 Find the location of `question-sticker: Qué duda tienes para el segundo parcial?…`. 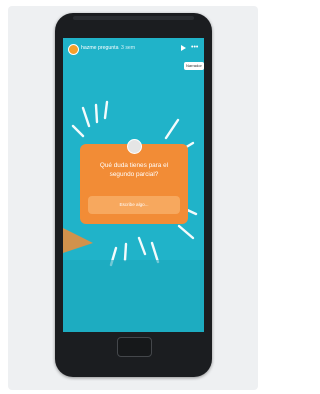

question-sticker: Qué duda tienes para el segundo parcial?… is located at coordinates (134, 181).